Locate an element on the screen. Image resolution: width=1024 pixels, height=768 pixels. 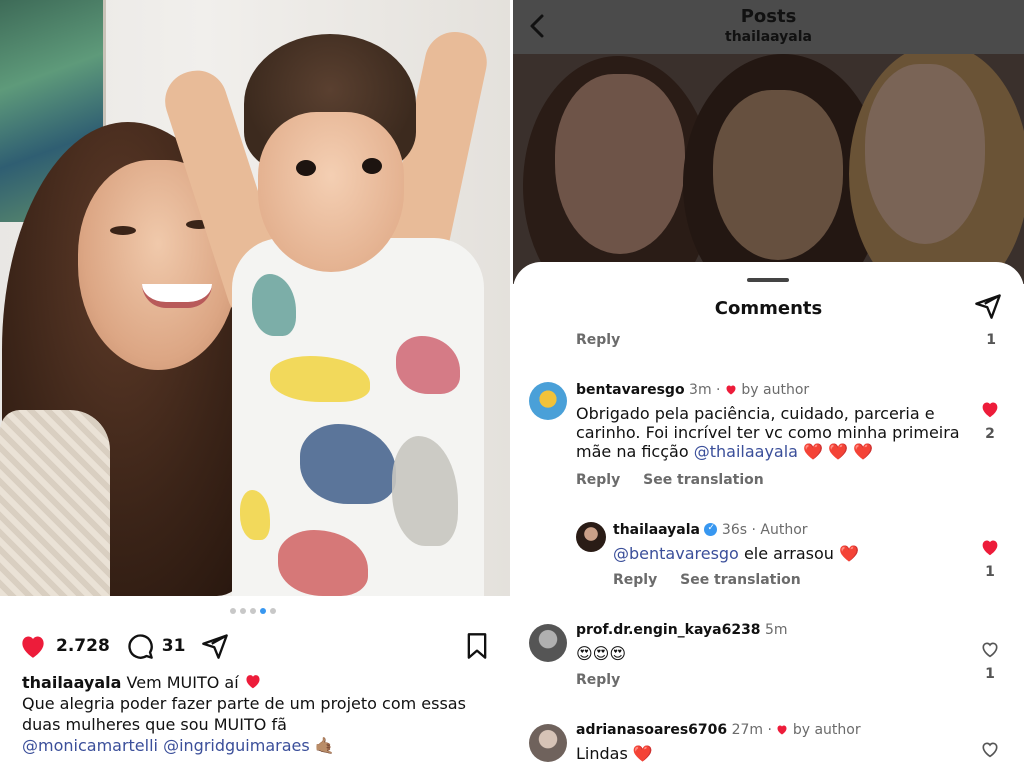
girl-3-face is located at coordinates (925, 154).